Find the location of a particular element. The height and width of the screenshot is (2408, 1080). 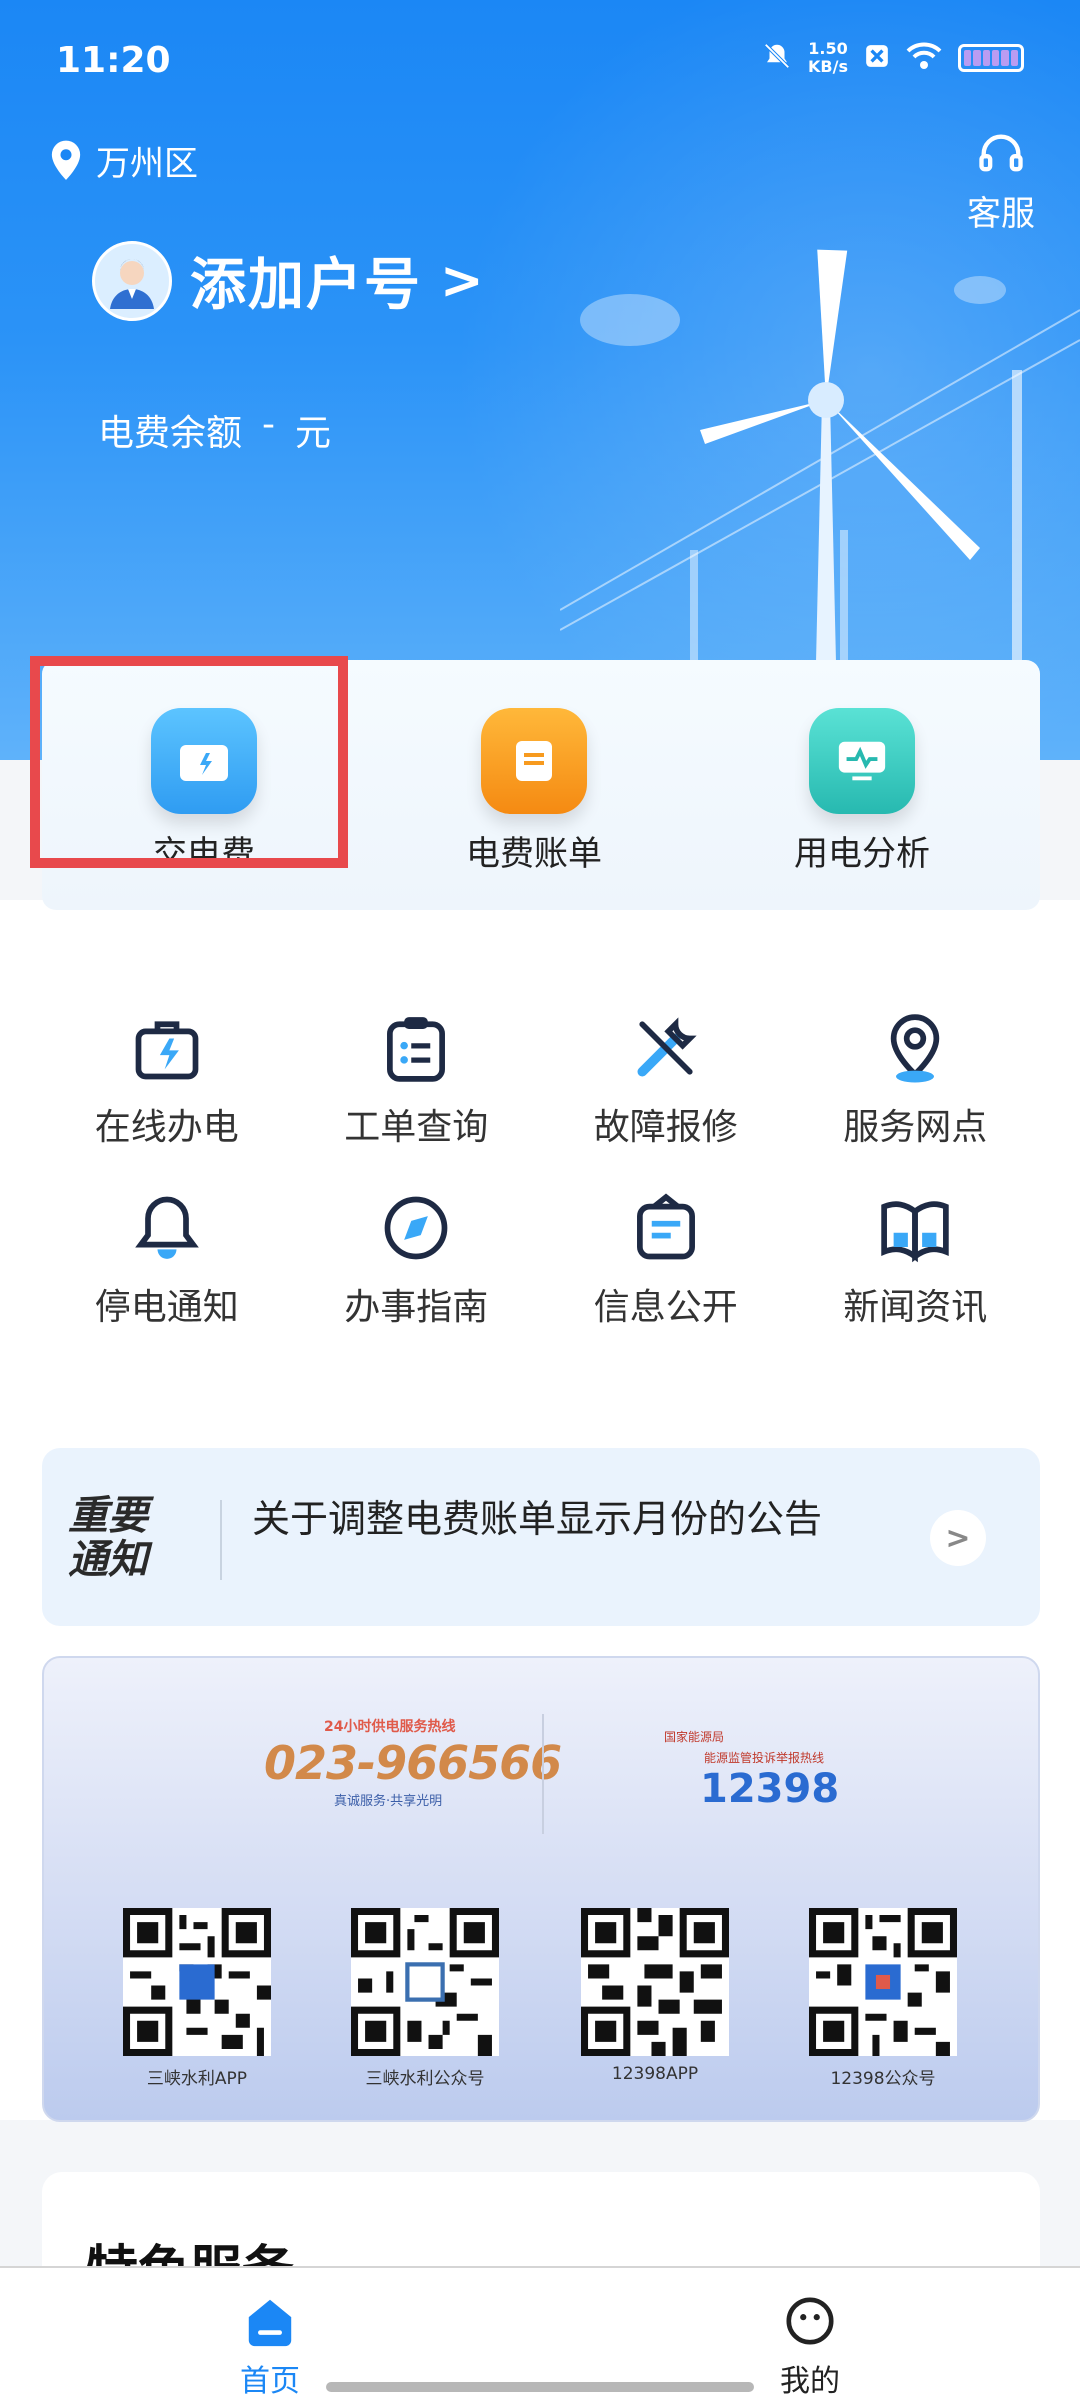

services-grid: 在线办电 工单查询 故障报修 服务网点 停电通知 办事指南 信息公开 新闻资讯 is located at coordinates (541, 1190).